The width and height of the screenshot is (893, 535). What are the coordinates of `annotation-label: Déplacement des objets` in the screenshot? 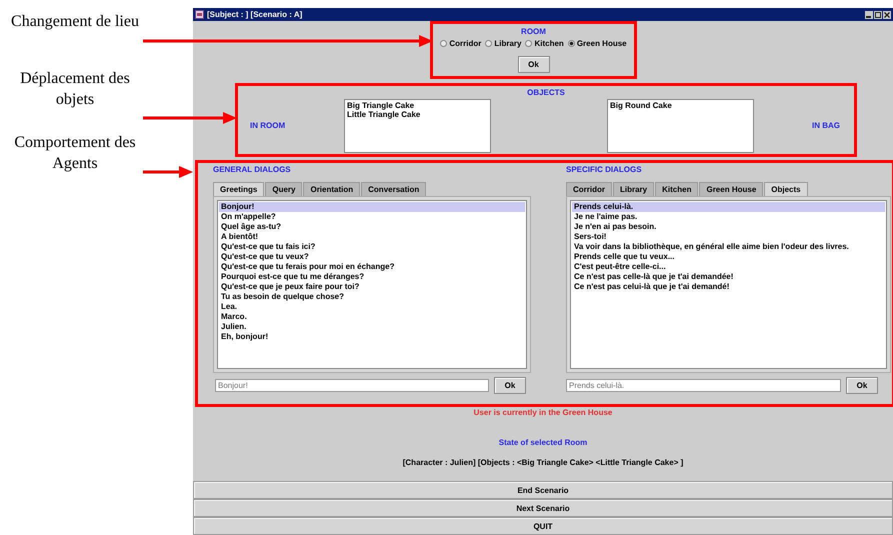 It's located at (75, 89).